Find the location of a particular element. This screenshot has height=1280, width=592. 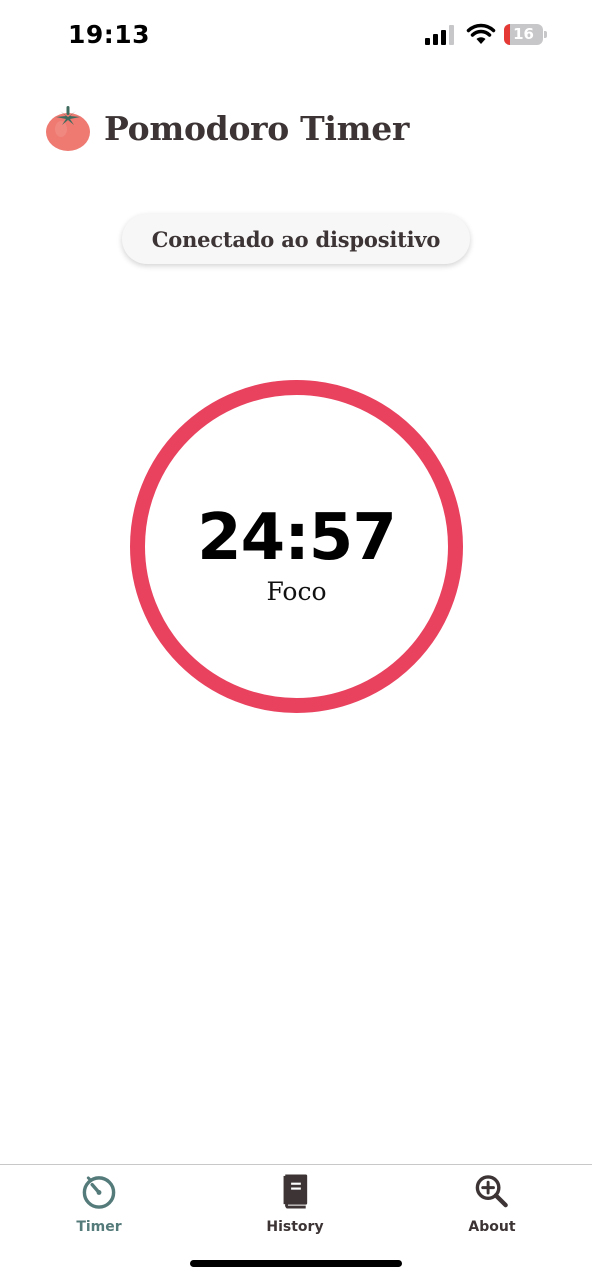

timer-icon is located at coordinates (99, 1192).